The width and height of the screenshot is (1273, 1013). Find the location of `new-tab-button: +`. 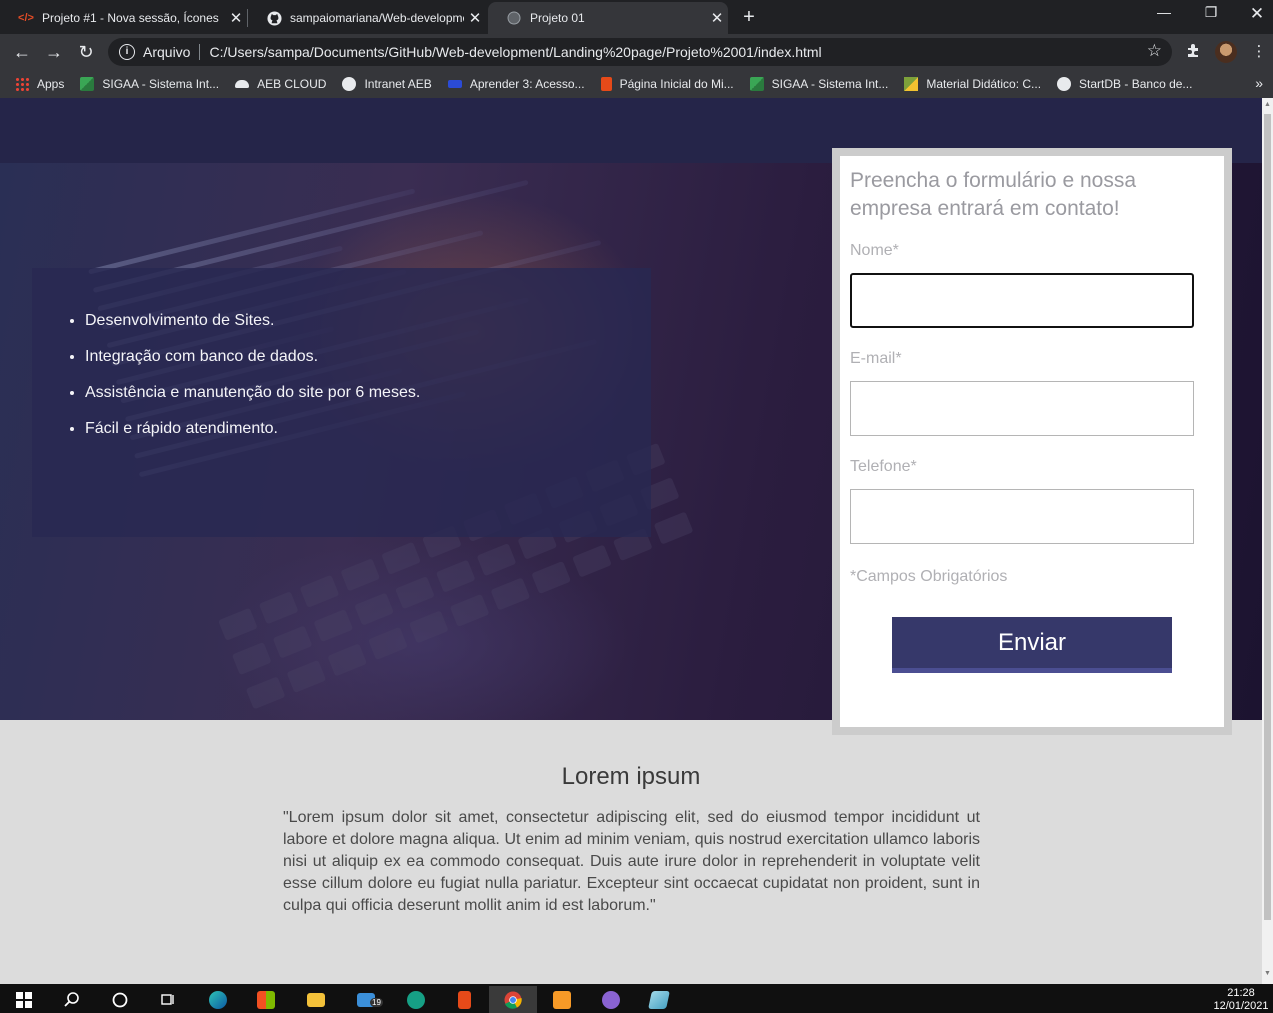

new-tab-button: + is located at coordinates (749, 17).